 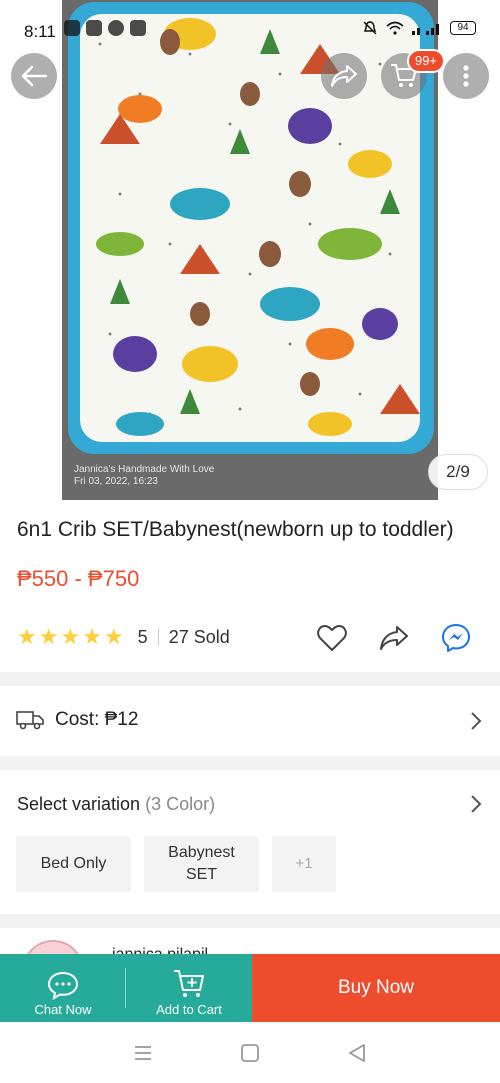 I want to click on notification-icons, so click(x=105, y=31).